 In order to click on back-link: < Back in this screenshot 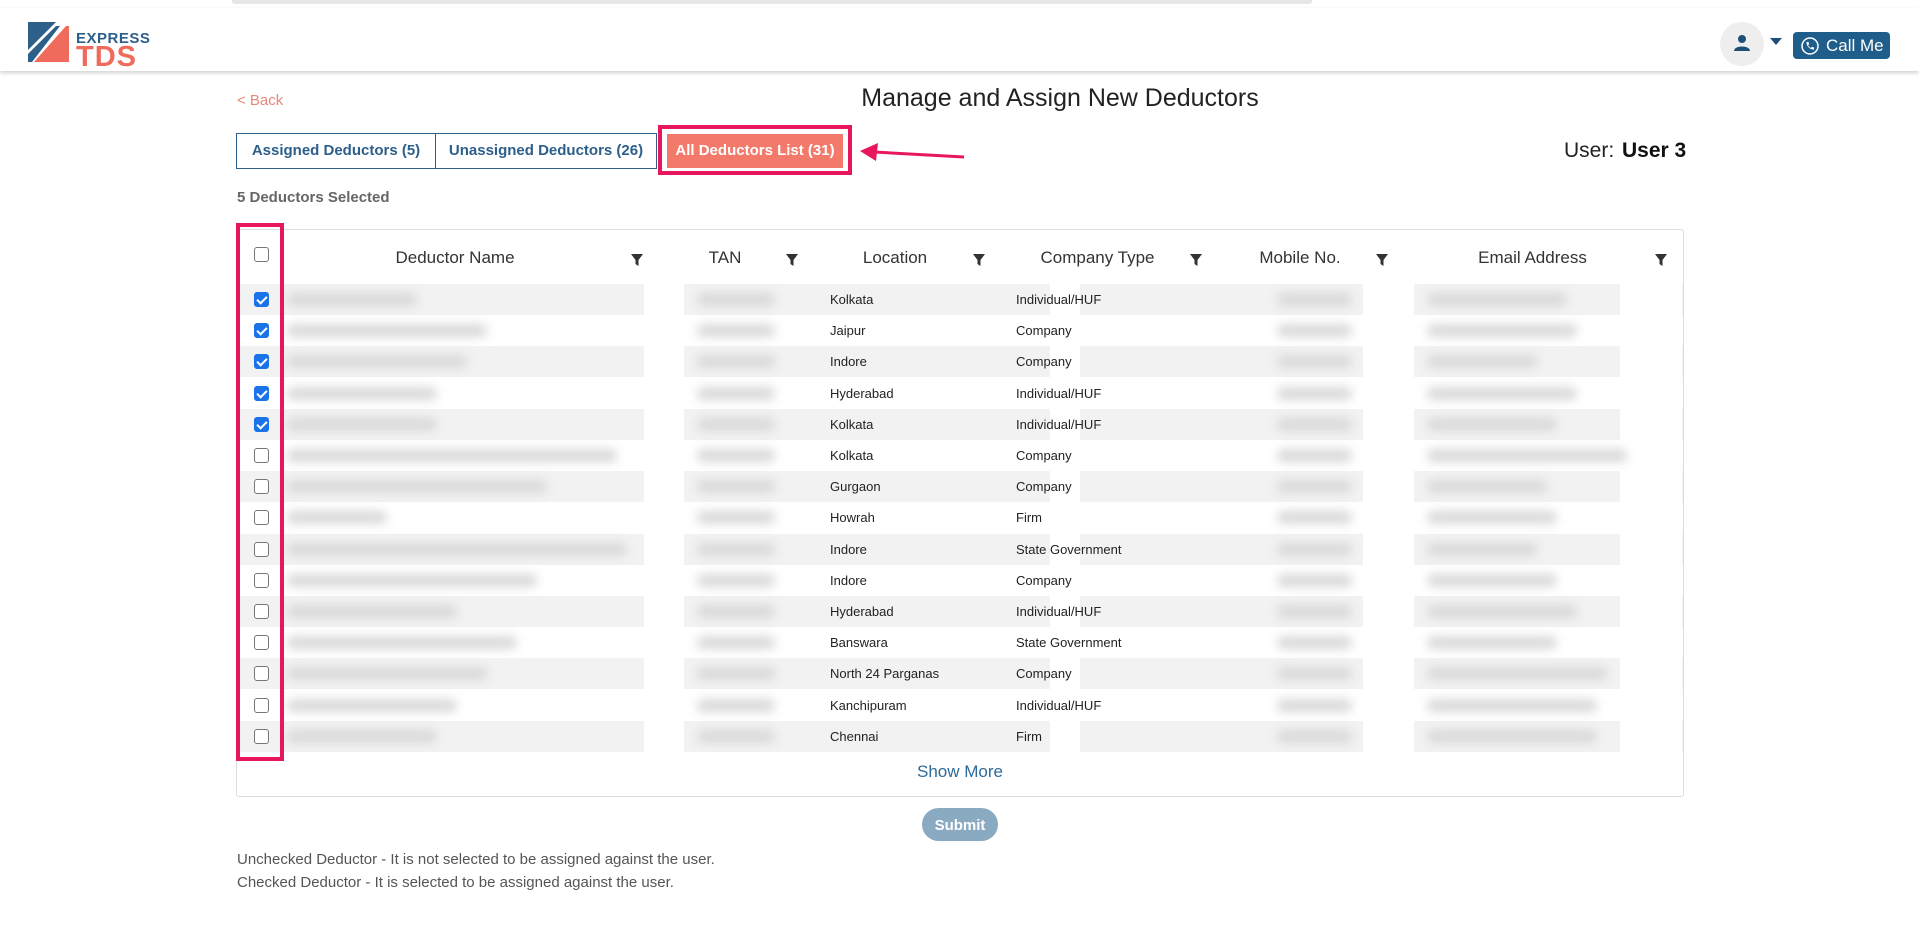, I will do `click(260, 100)`.